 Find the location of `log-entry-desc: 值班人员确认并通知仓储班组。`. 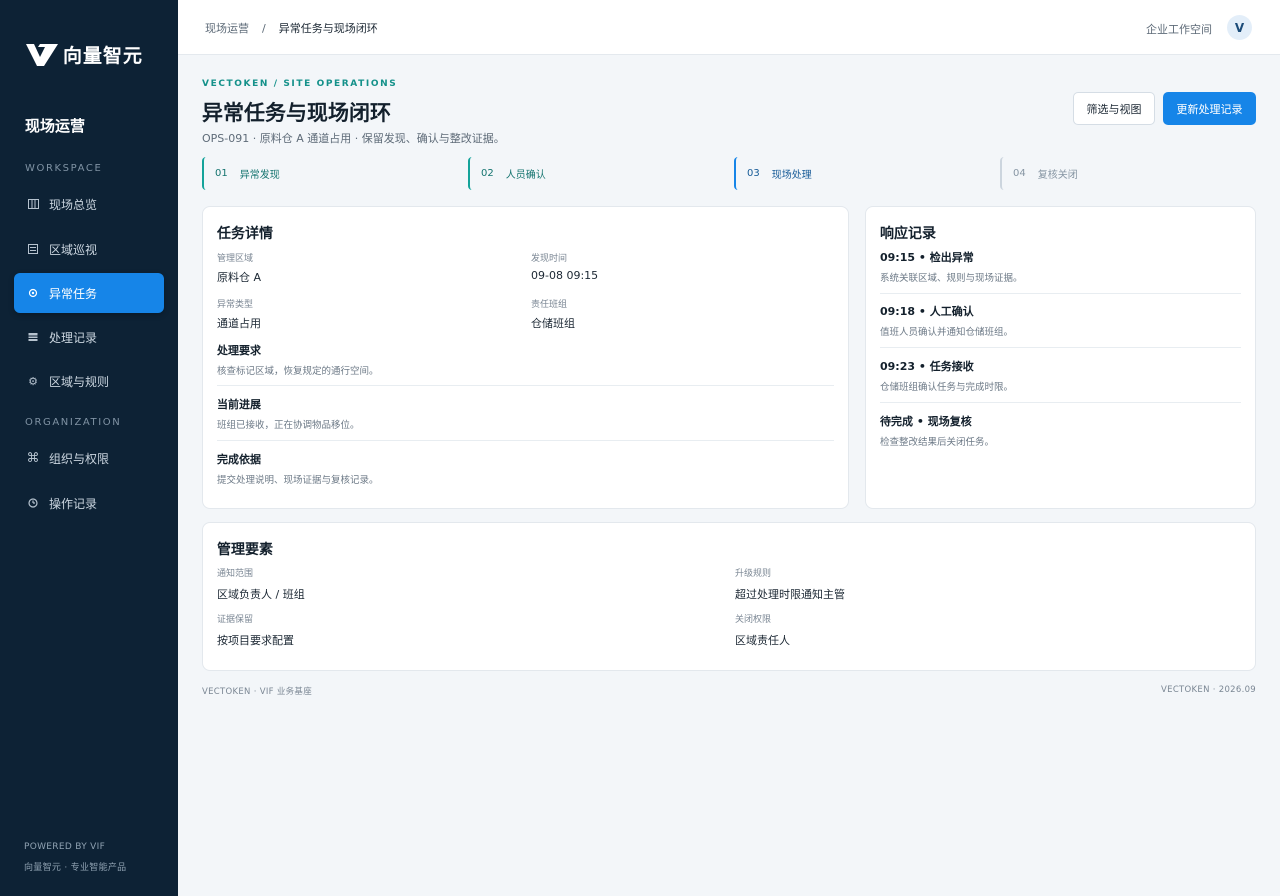

log-entry-desc: 值班人员确认并通知仓储班组。 is located at coordinates (947, 332).